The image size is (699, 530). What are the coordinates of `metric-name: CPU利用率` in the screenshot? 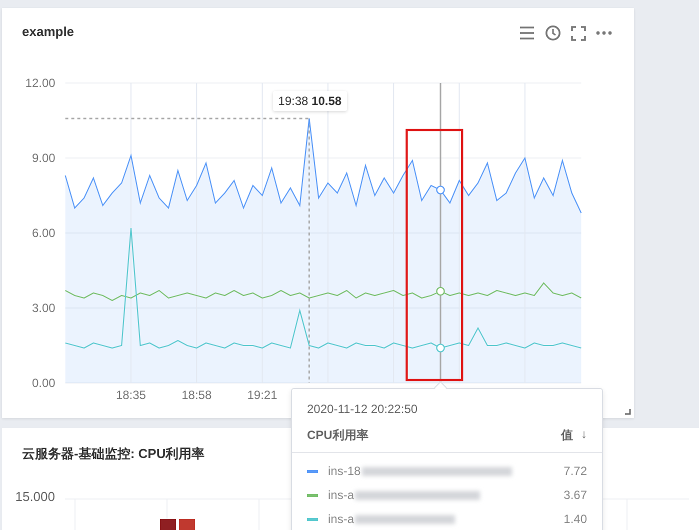 It's located at (337, 435).